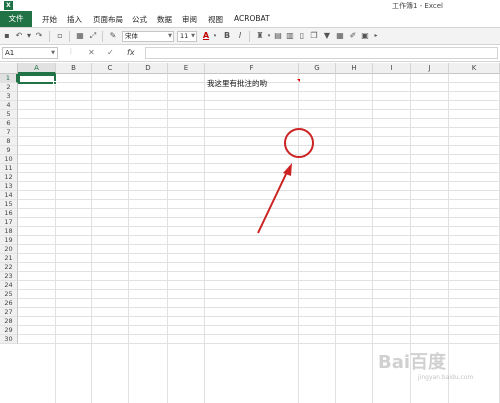  What do you see at coordinates (187, 36) in the screenshot?
I see `font-size-select: 11 ▼` at bounding box center [187, 36].